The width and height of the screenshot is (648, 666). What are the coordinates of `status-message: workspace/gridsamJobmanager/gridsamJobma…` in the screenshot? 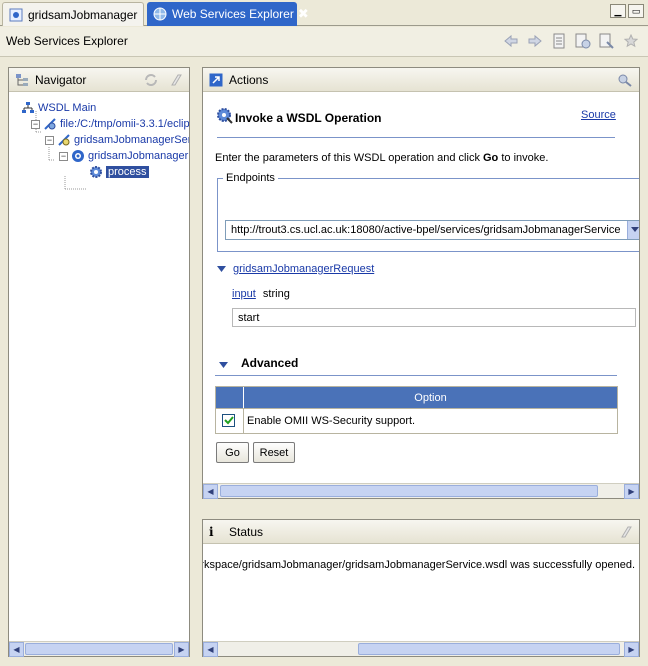 It's located at (419, 565).